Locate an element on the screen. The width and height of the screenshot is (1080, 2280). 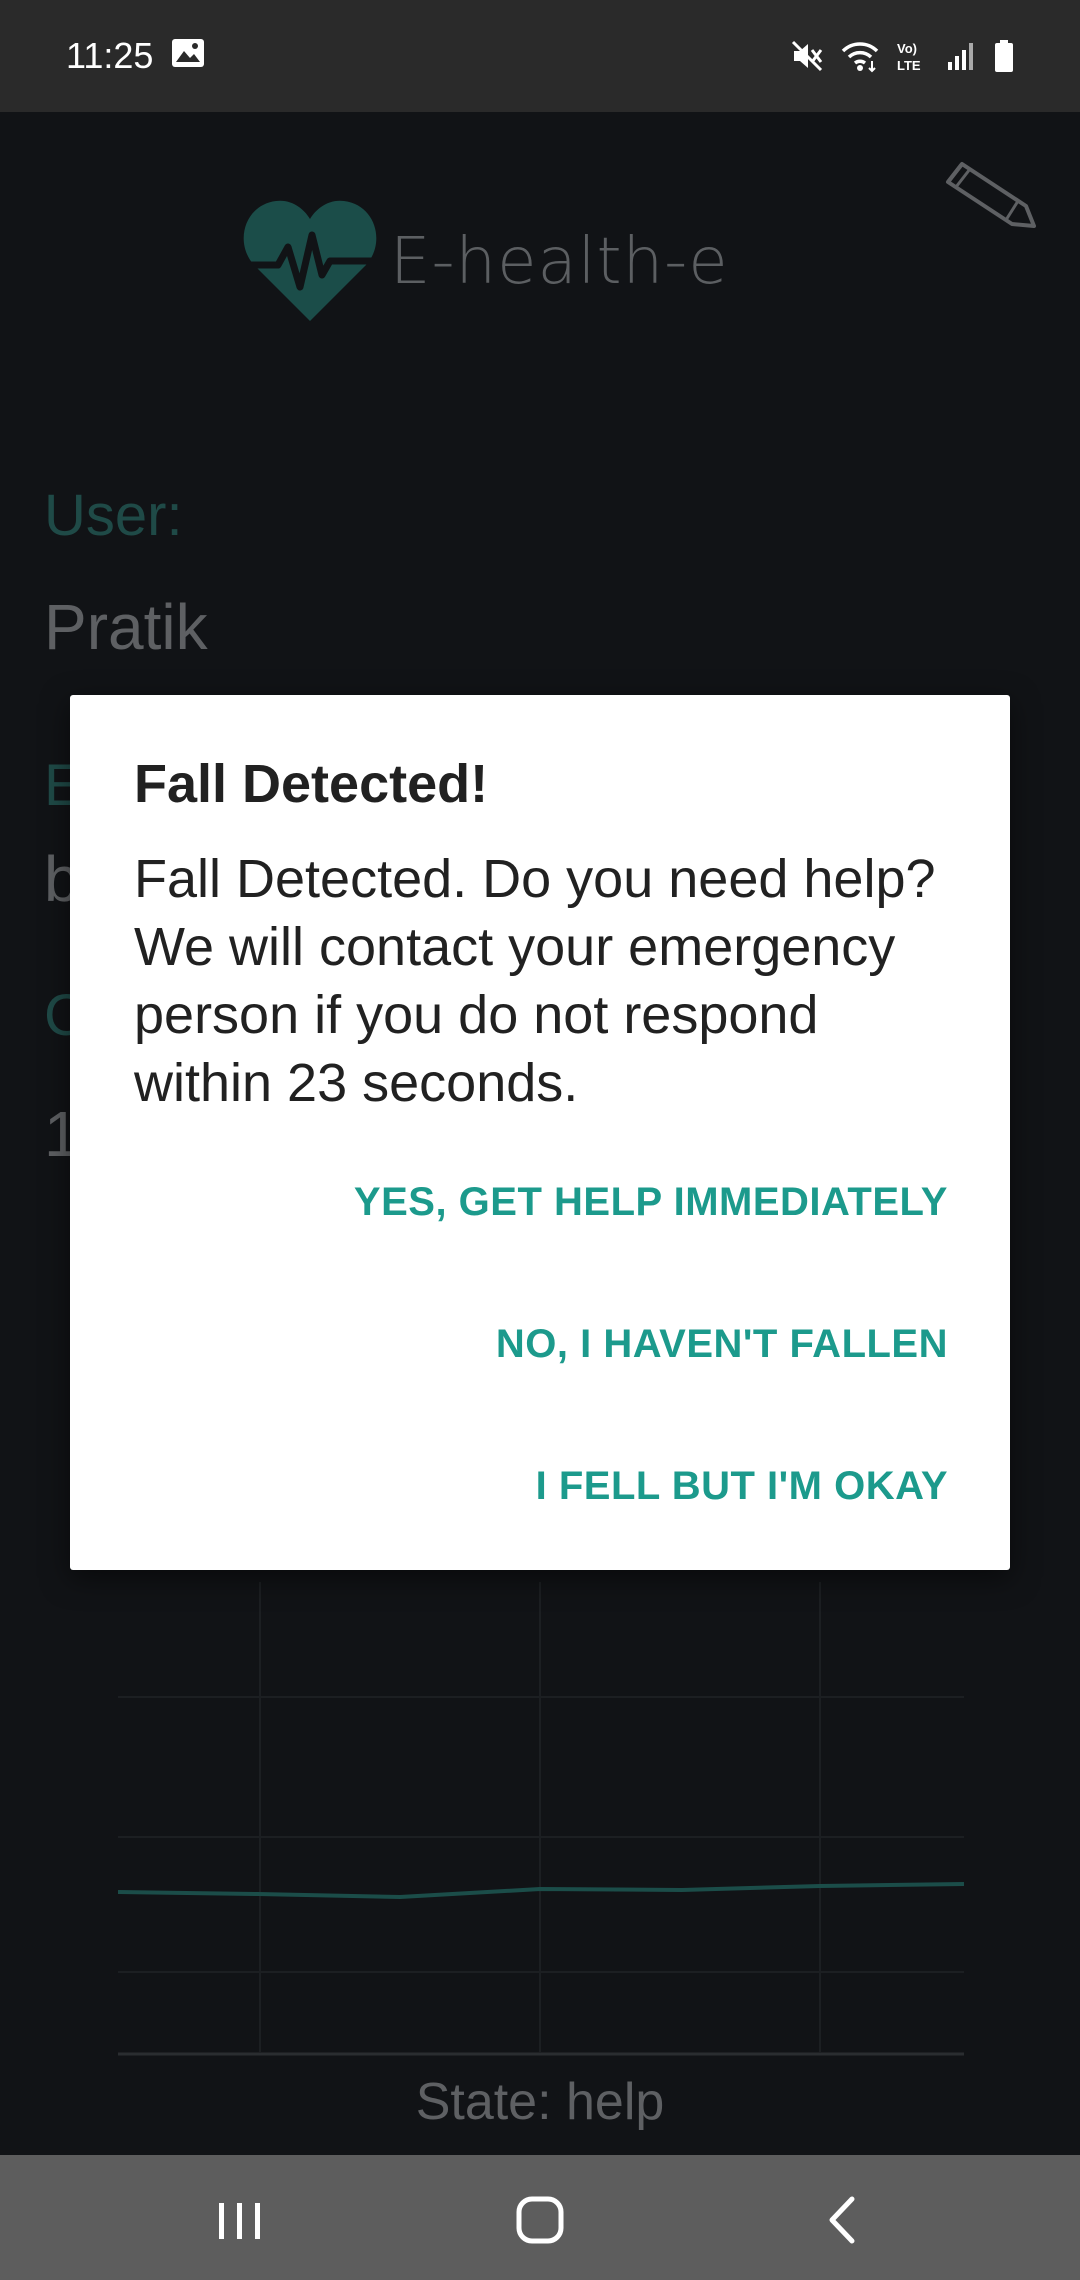
signal-icon is located at coordinates (962, 56).